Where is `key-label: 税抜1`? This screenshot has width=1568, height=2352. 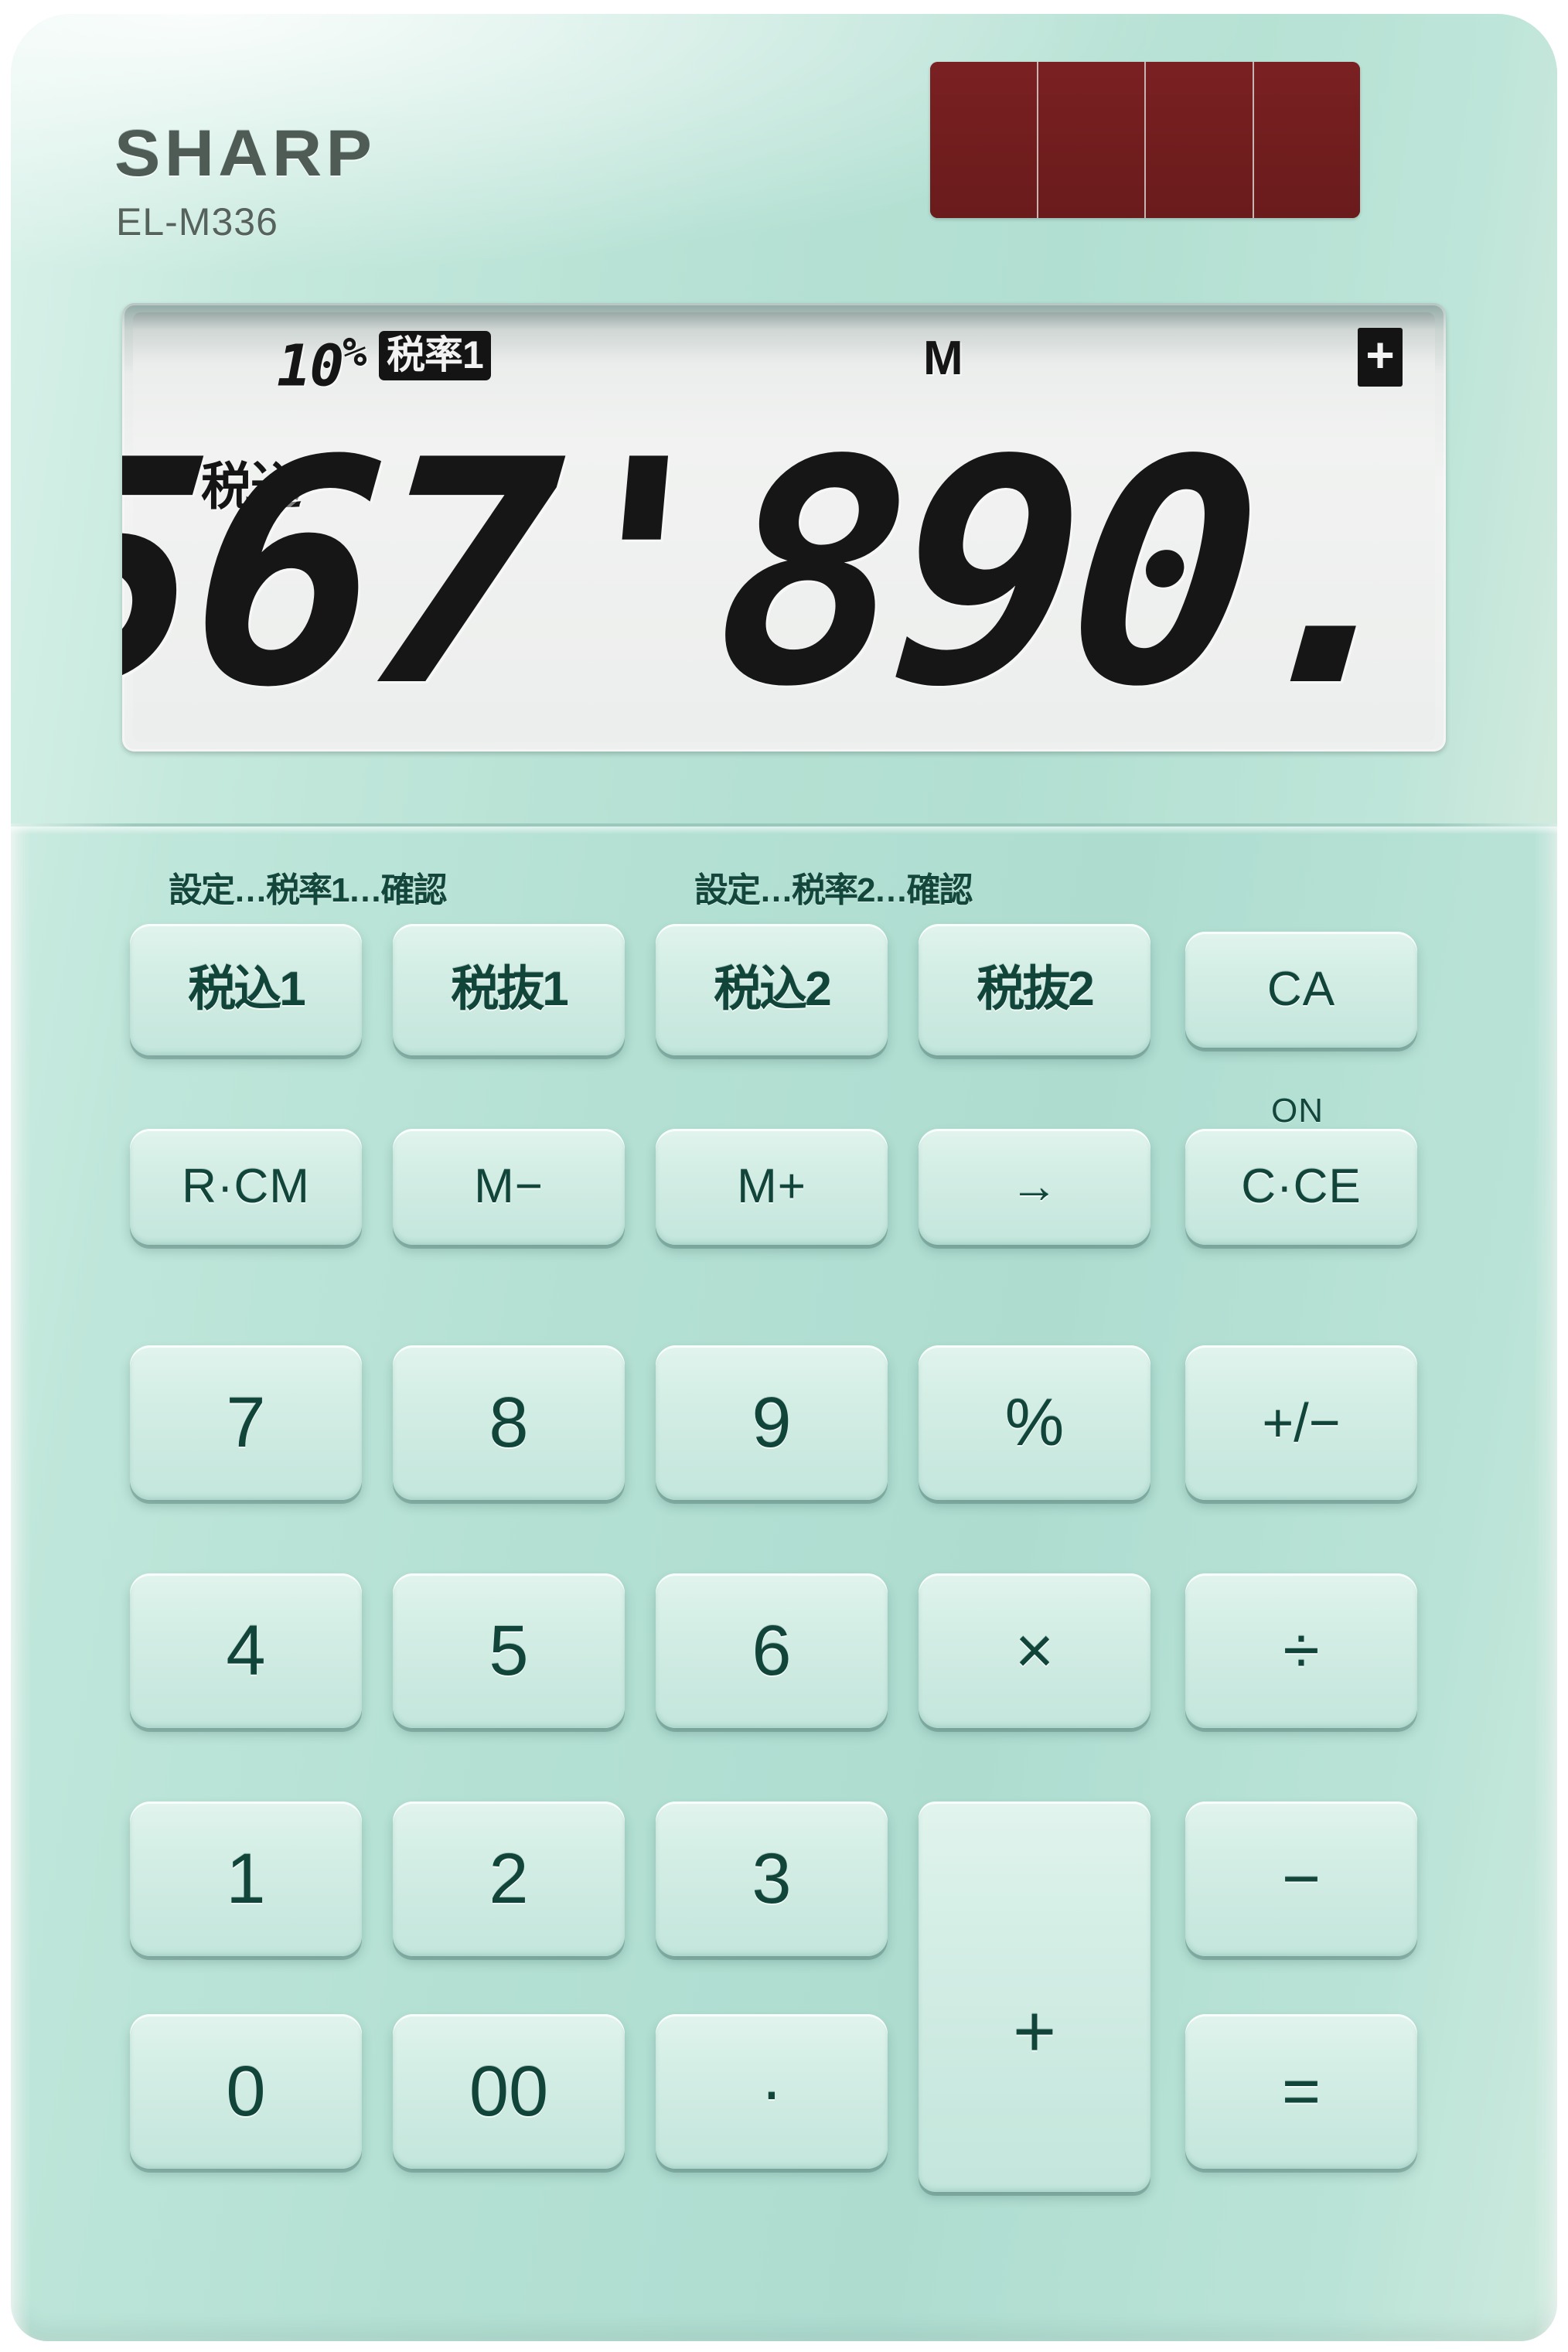 key-label: 税抜1 is located at coordinates (509, 989).